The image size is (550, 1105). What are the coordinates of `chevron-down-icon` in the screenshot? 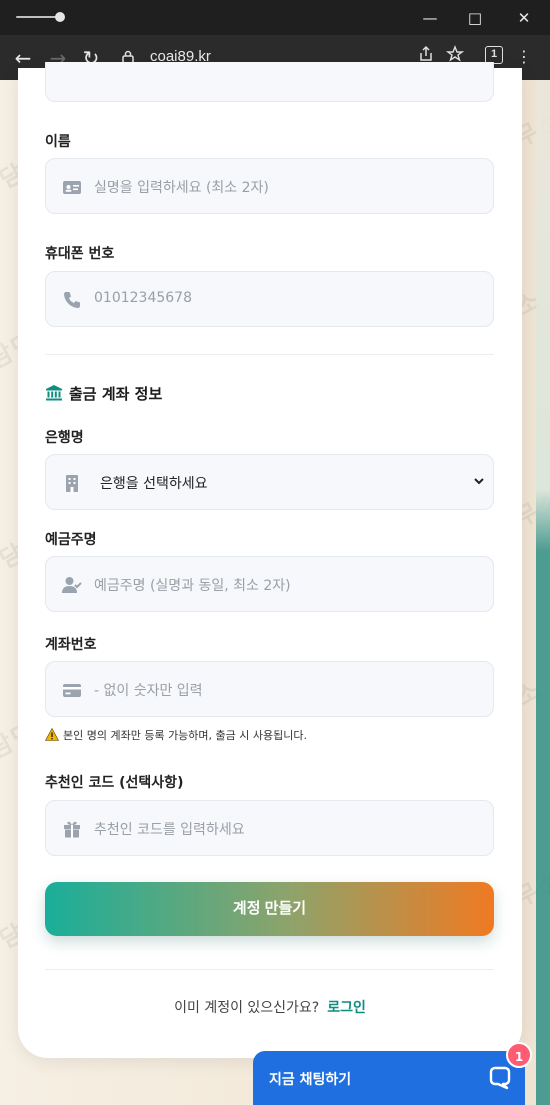 It's located at (479, 481).